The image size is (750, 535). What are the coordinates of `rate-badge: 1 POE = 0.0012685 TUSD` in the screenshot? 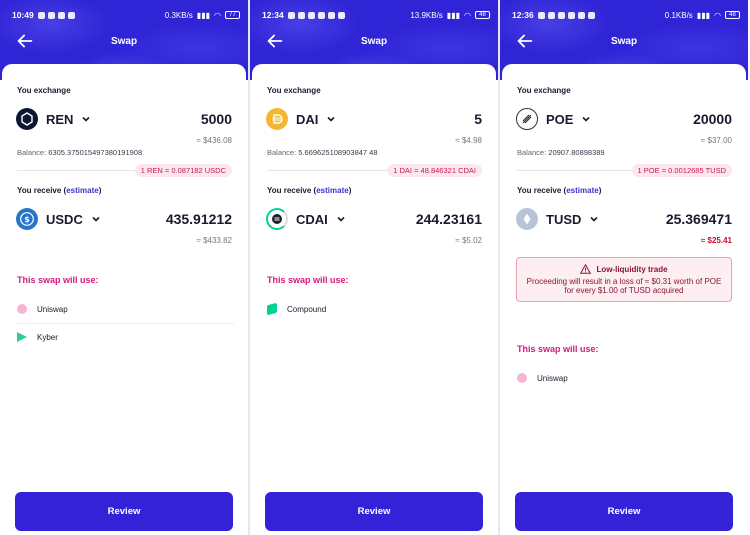 It's located at (681, 170).